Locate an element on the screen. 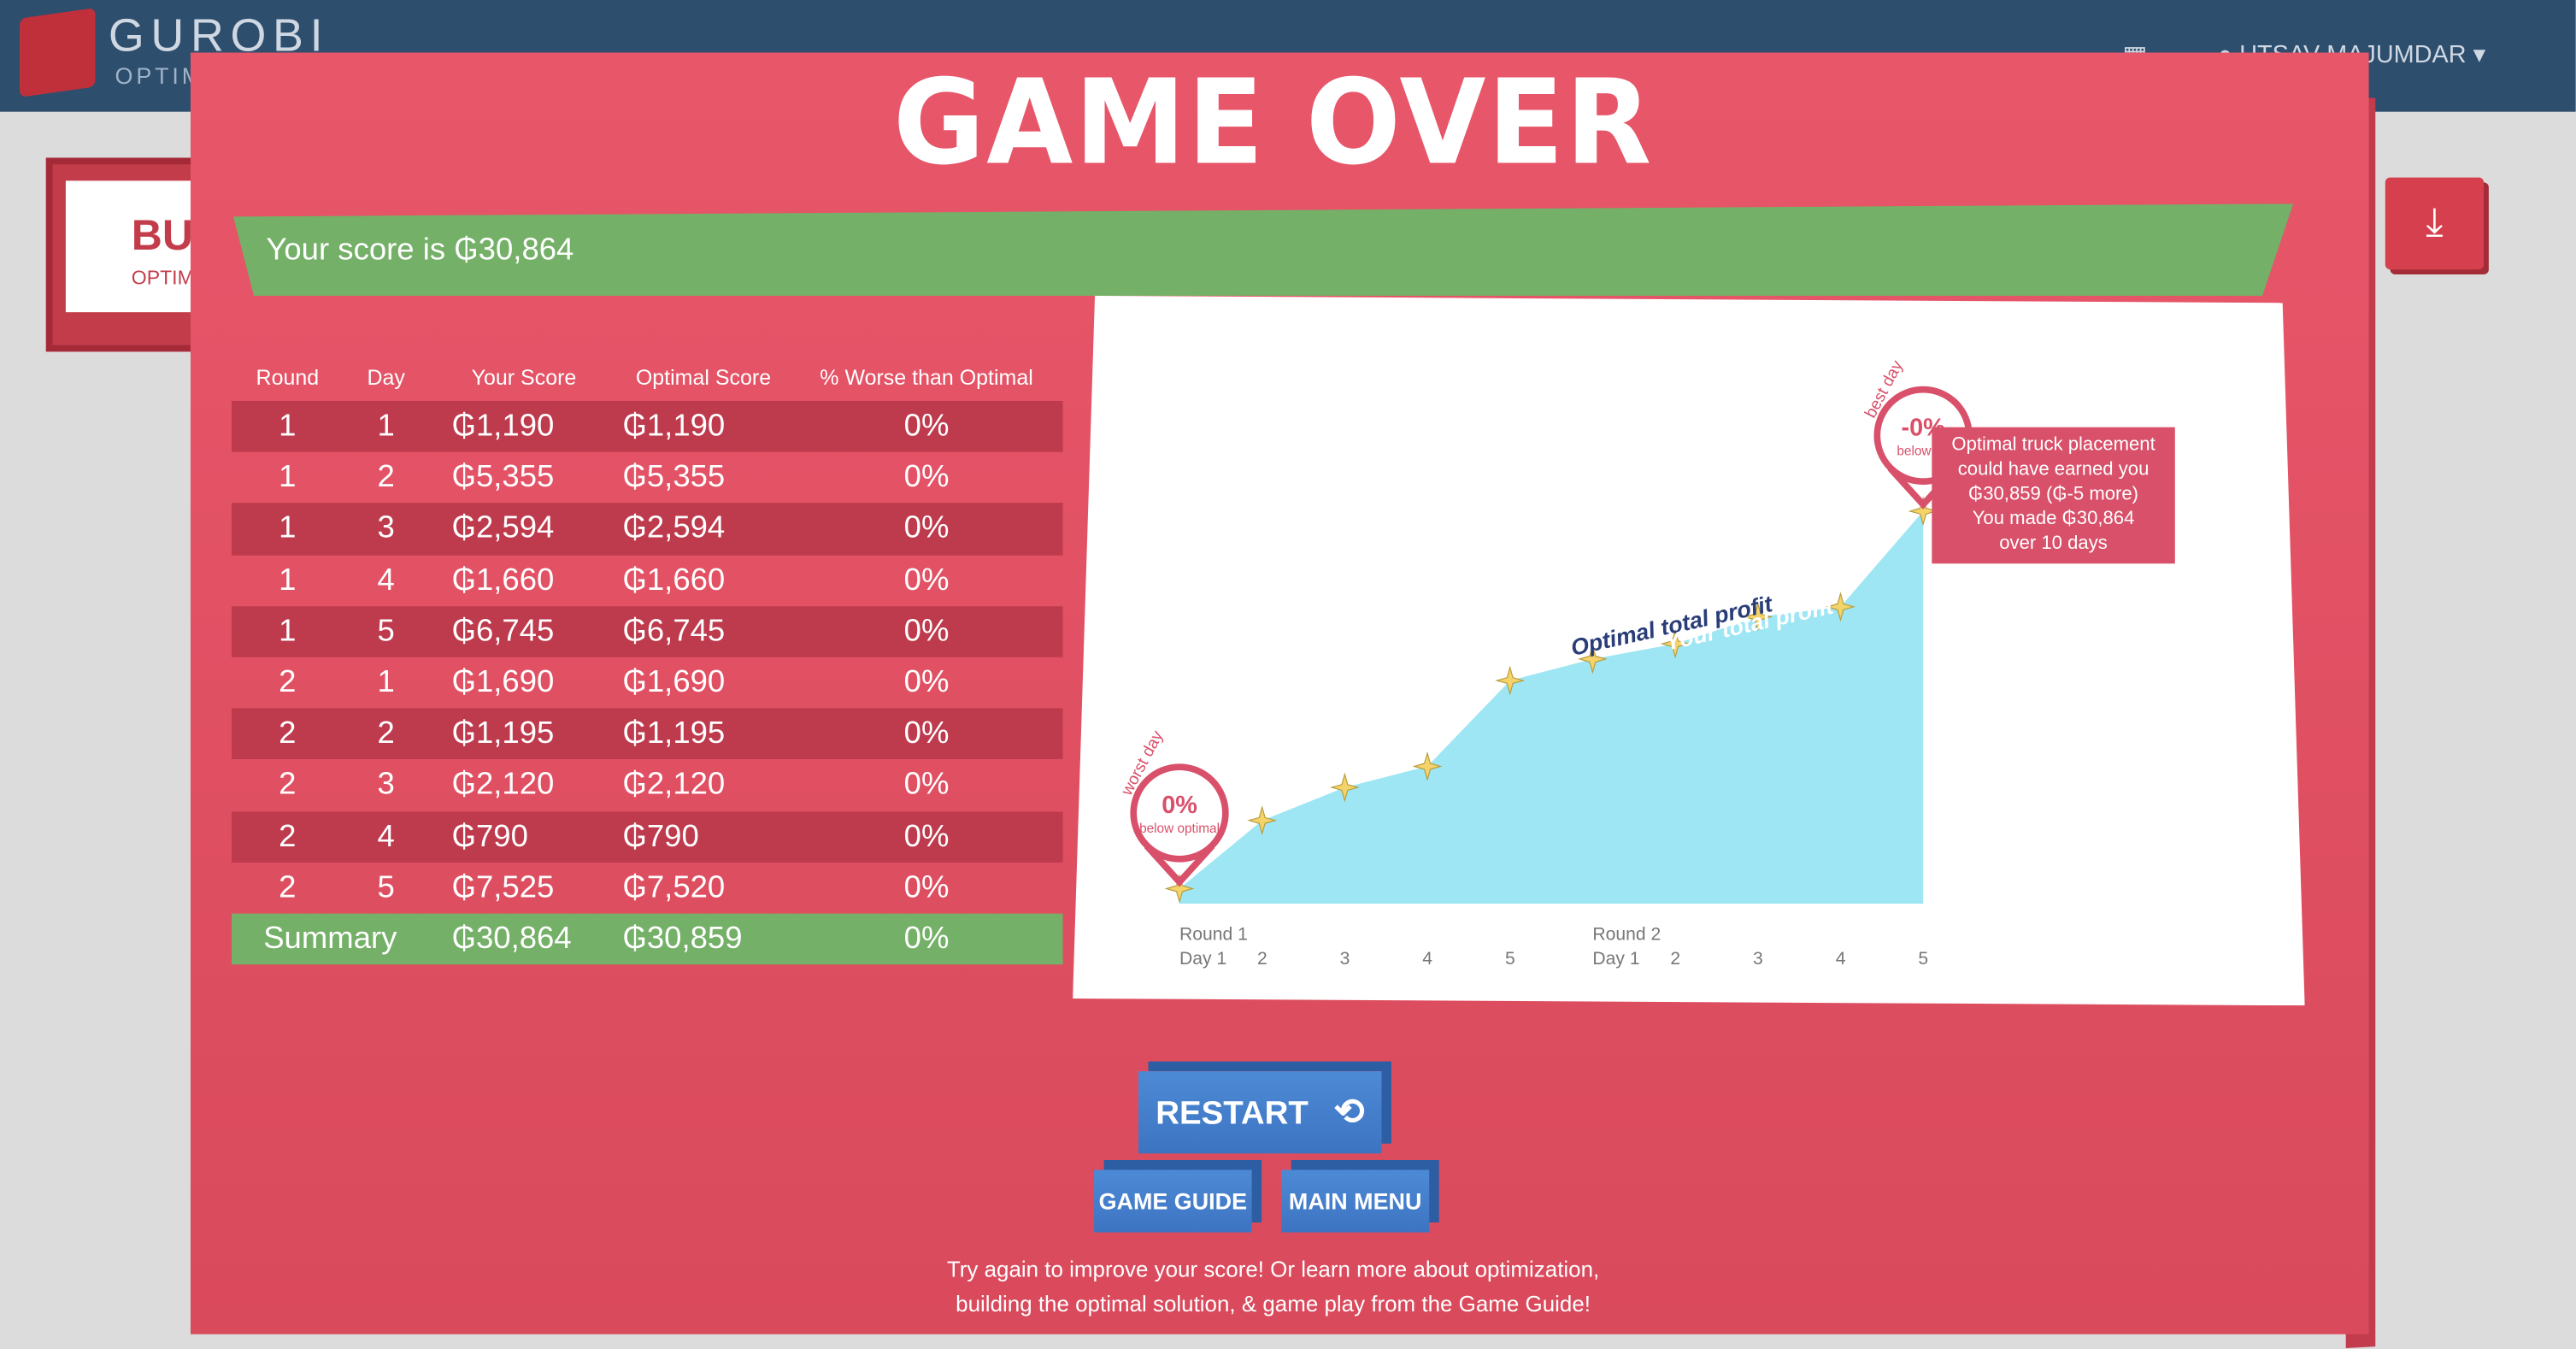 This screenshot has height=1349, width=2576. table-row: 2 5 ₲7,525 ₲7,520 0% is located at coordinates (647, 887).